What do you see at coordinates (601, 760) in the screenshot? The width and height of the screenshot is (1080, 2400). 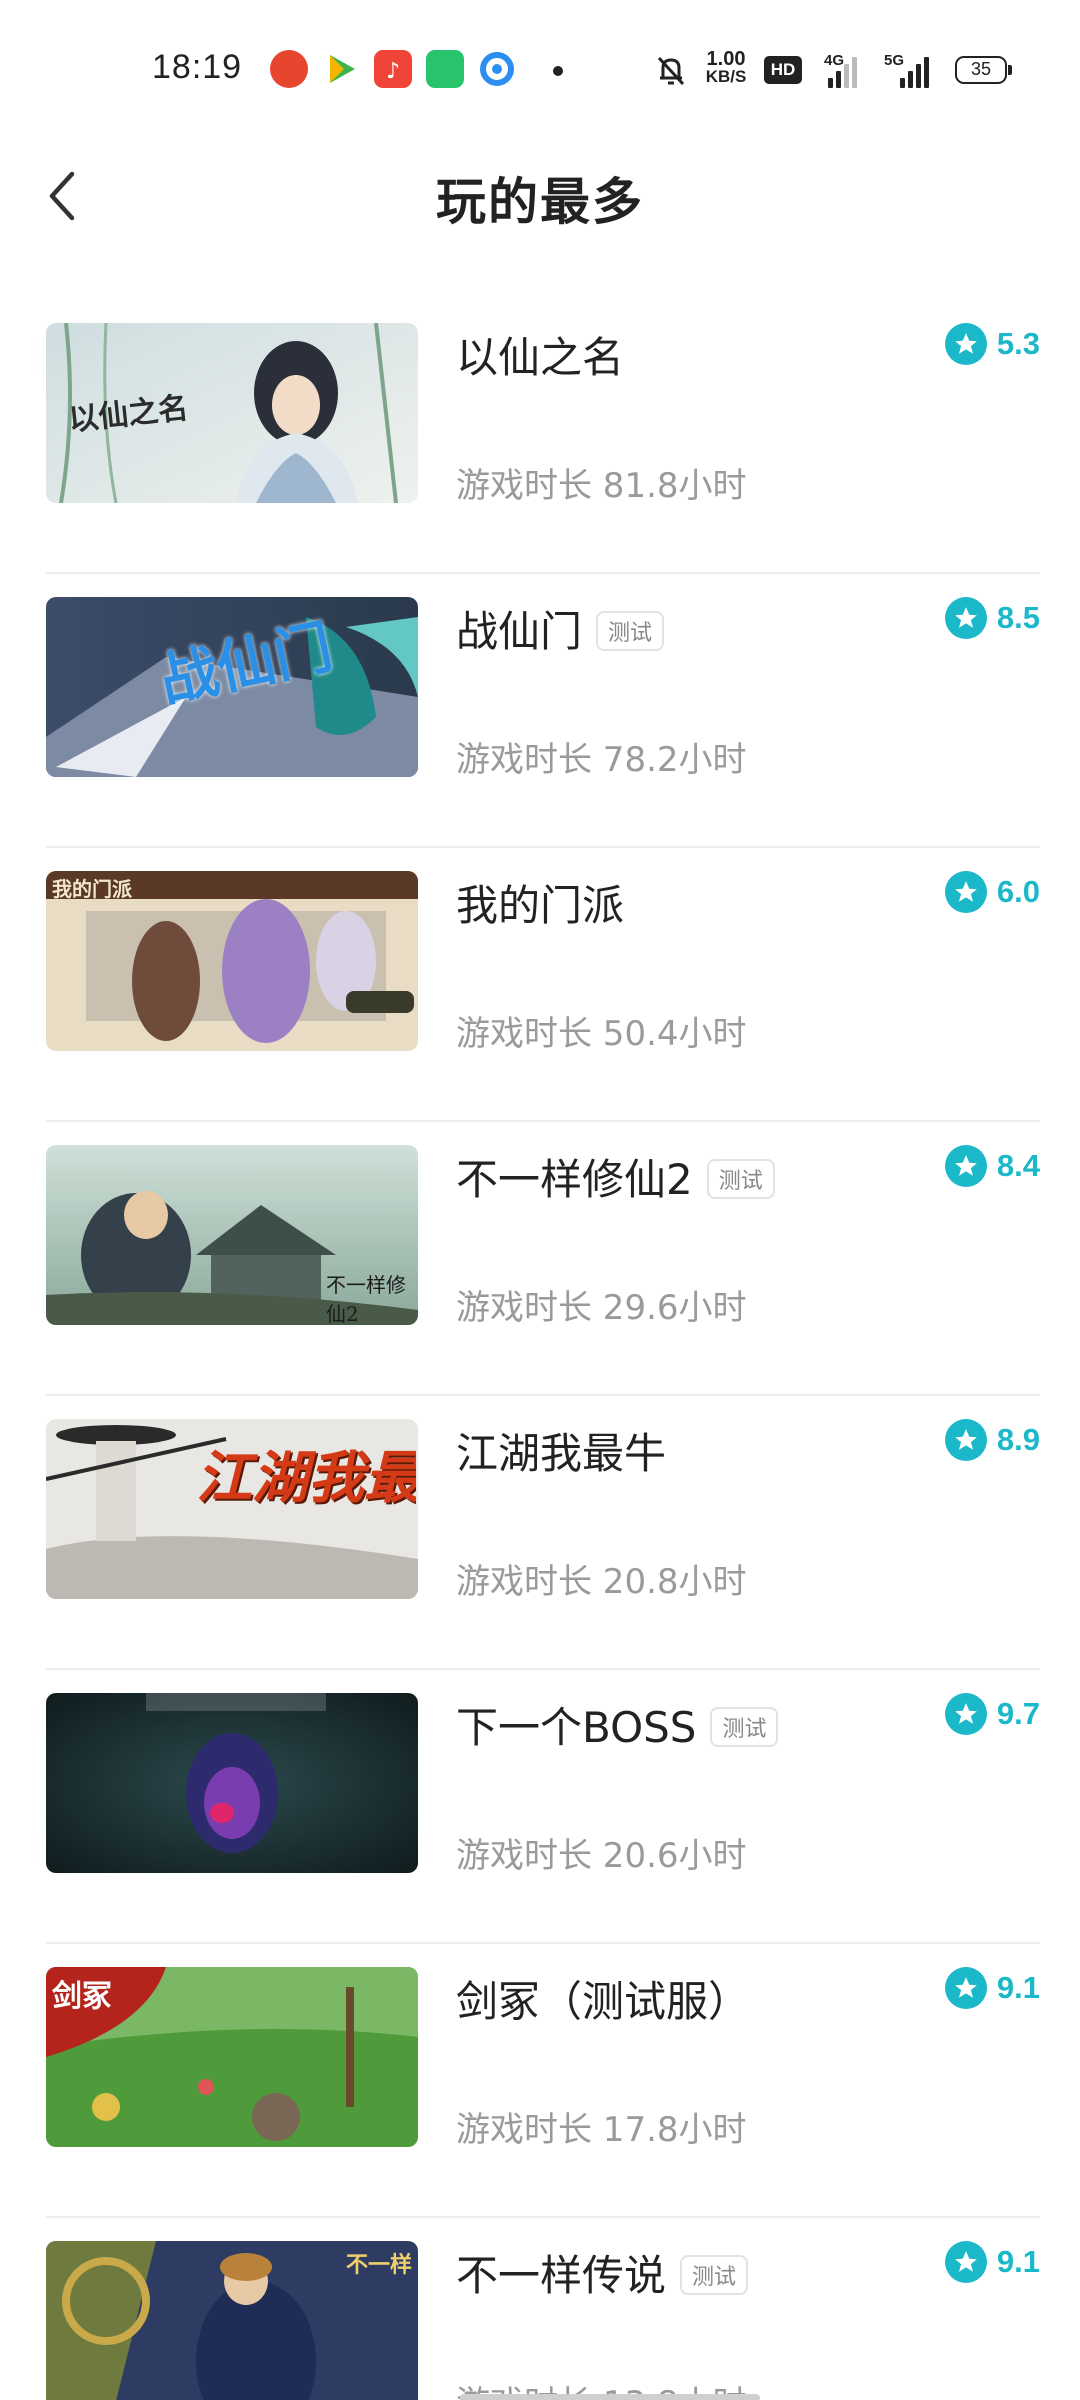 I see `play-time: 游戏时长 78.2小时` at bounding box center [601, 760].